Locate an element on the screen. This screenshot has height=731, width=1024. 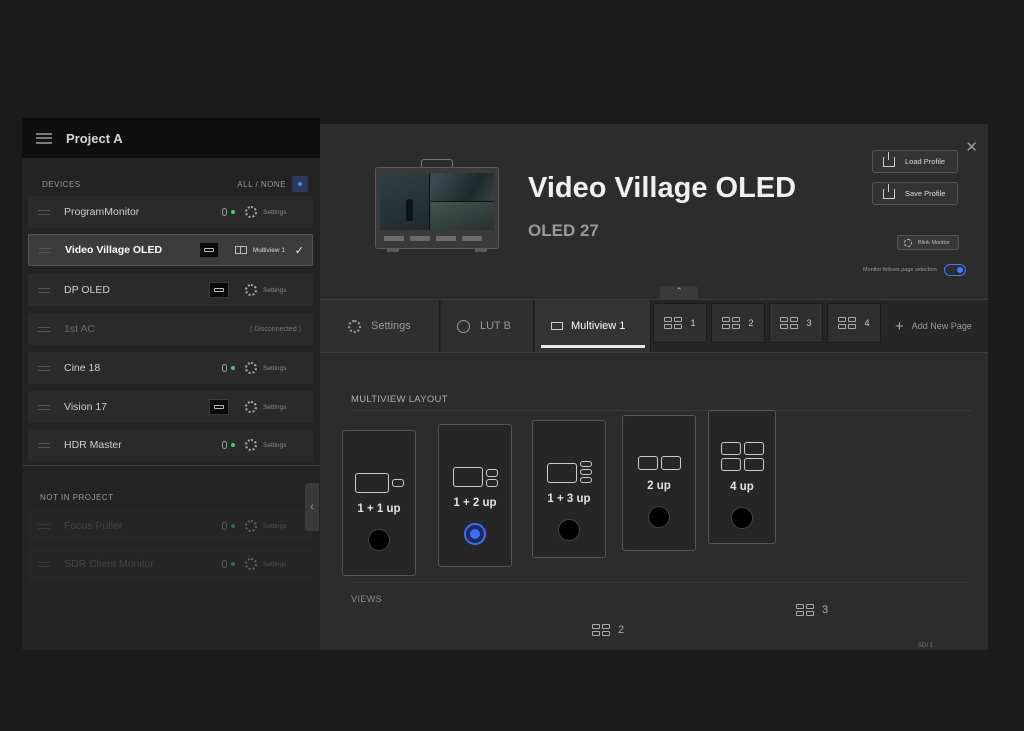
page-tab-4: 4 is located at coordinates (854, 323).